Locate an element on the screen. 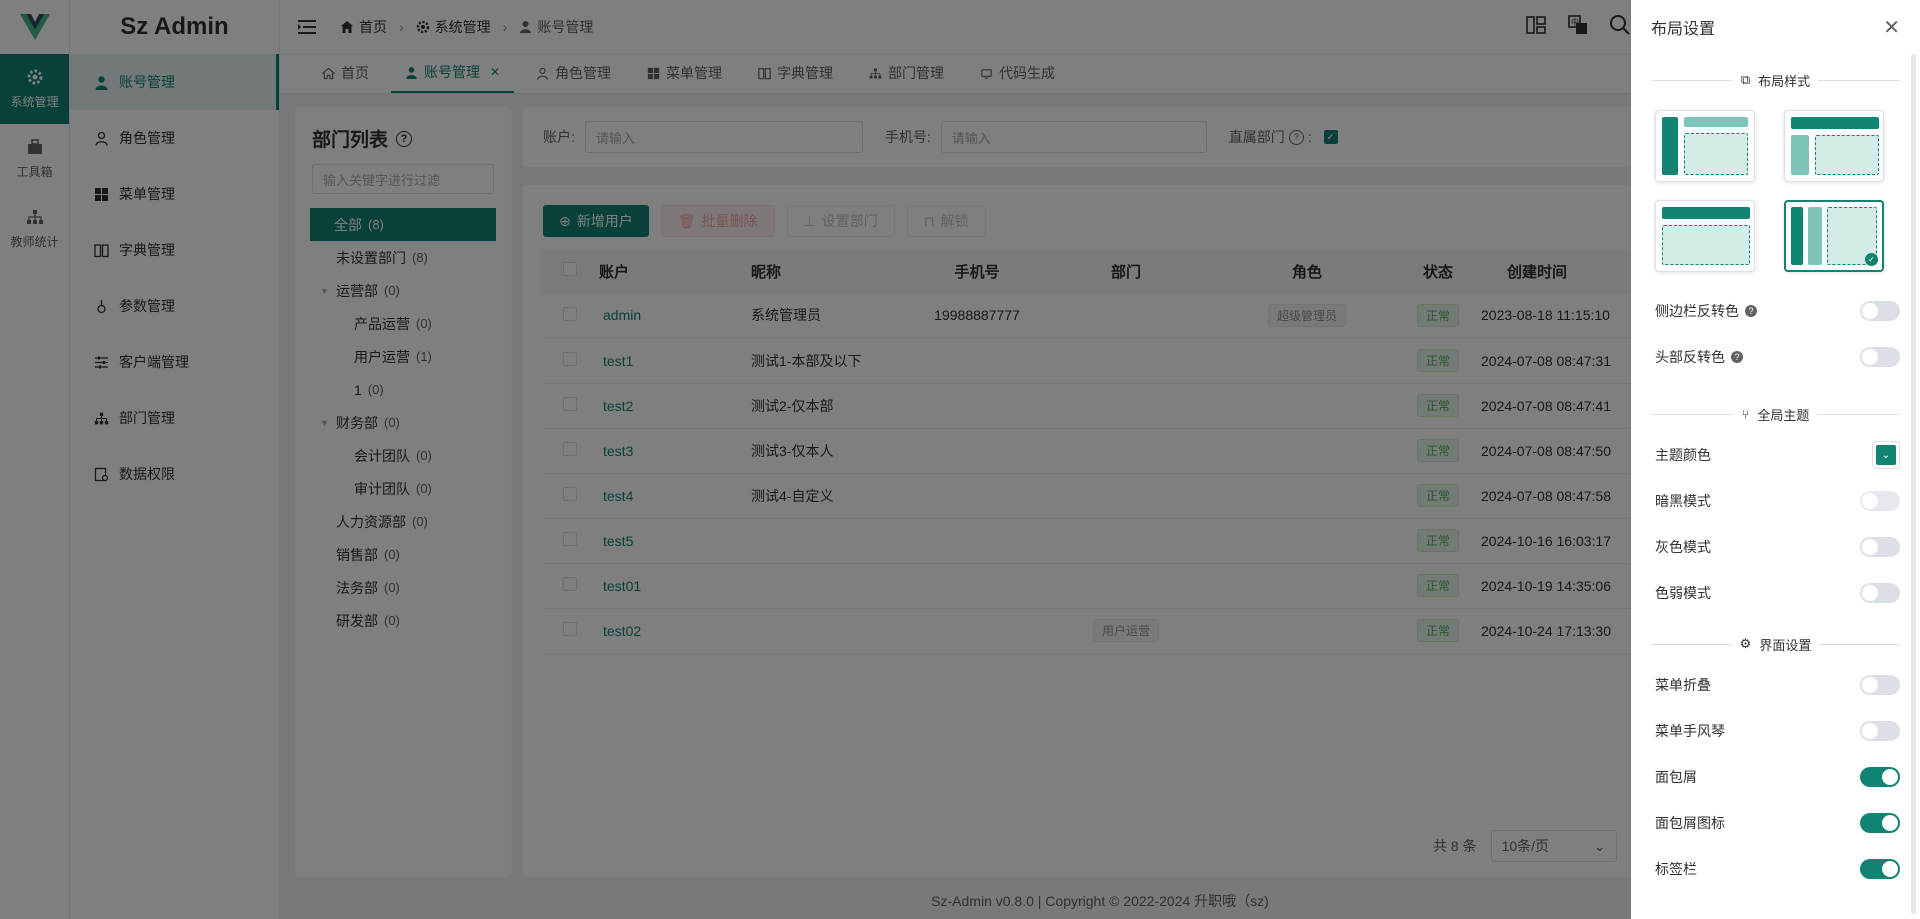  dark-mode-label: 暗黑模式 is located at coordinates (1683, 501).